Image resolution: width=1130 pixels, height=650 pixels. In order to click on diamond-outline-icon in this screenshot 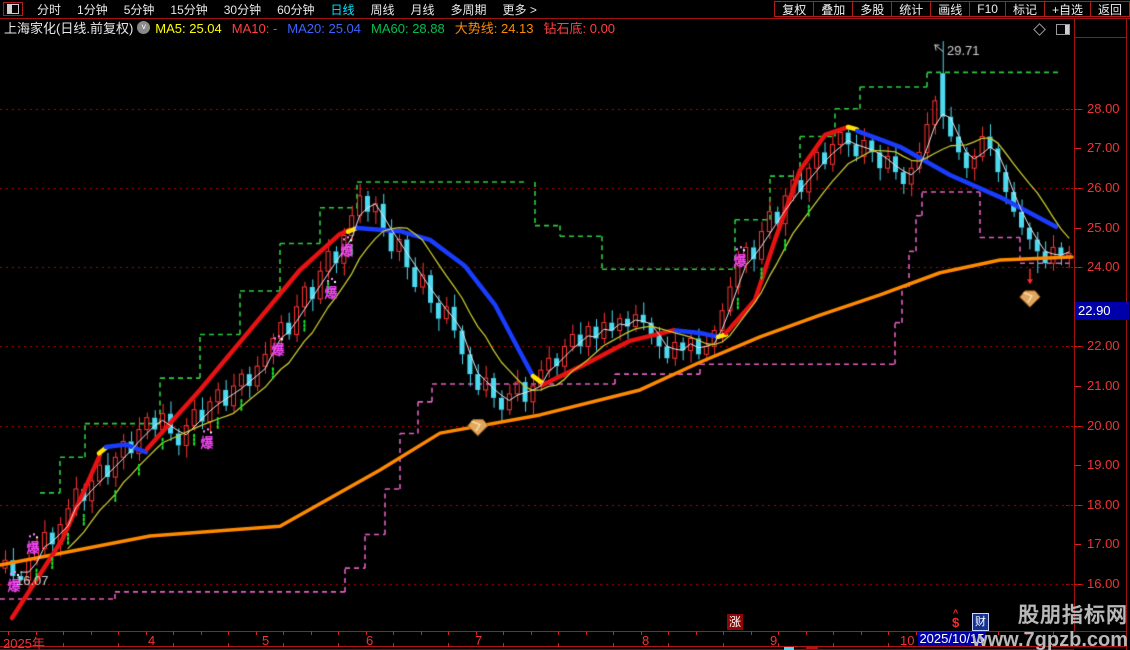, I will do `click(1039, 29)`.